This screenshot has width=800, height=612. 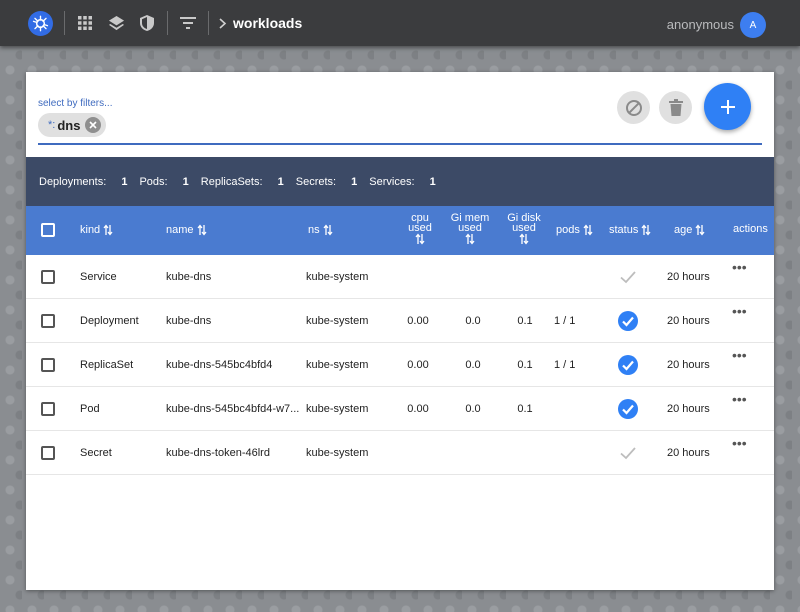 What do you see at coordinates (96, 453) in the screenshot?
I see `cell-kind: Secret` at bounding box center [96, 453].